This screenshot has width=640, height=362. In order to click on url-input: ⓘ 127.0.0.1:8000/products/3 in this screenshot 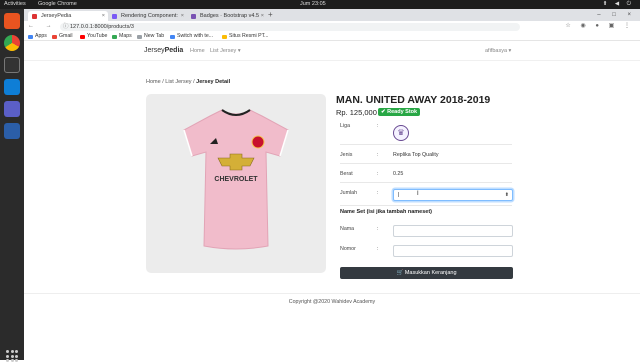, I will do `click(290, 26)`.